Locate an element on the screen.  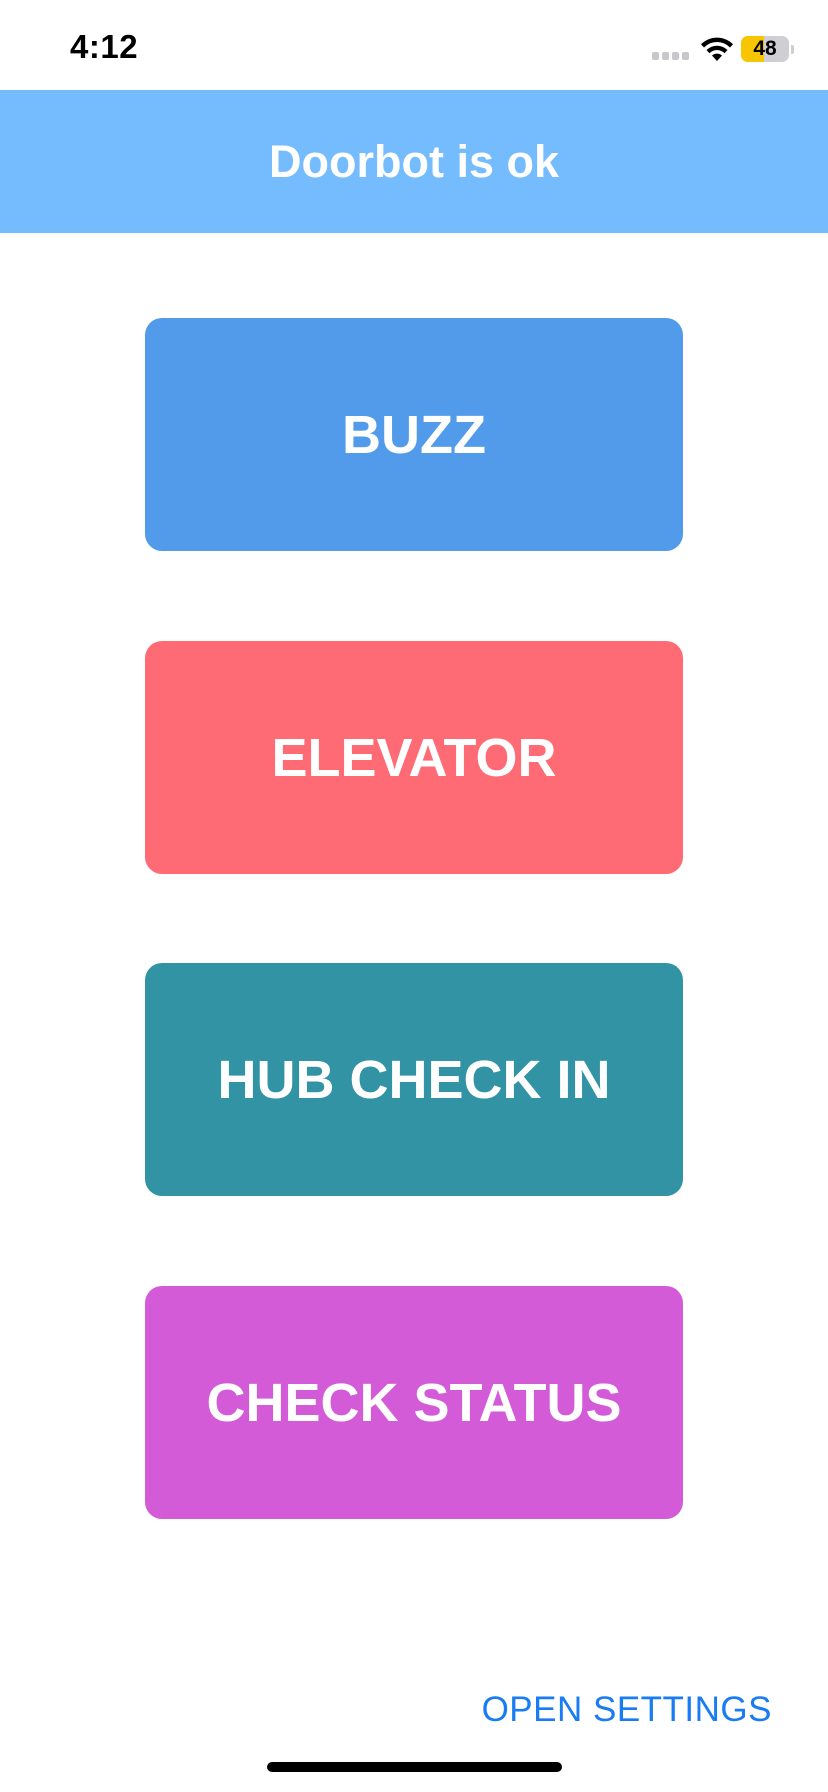
page-title: Doorbot is ok is located at coordinates (414, 161).